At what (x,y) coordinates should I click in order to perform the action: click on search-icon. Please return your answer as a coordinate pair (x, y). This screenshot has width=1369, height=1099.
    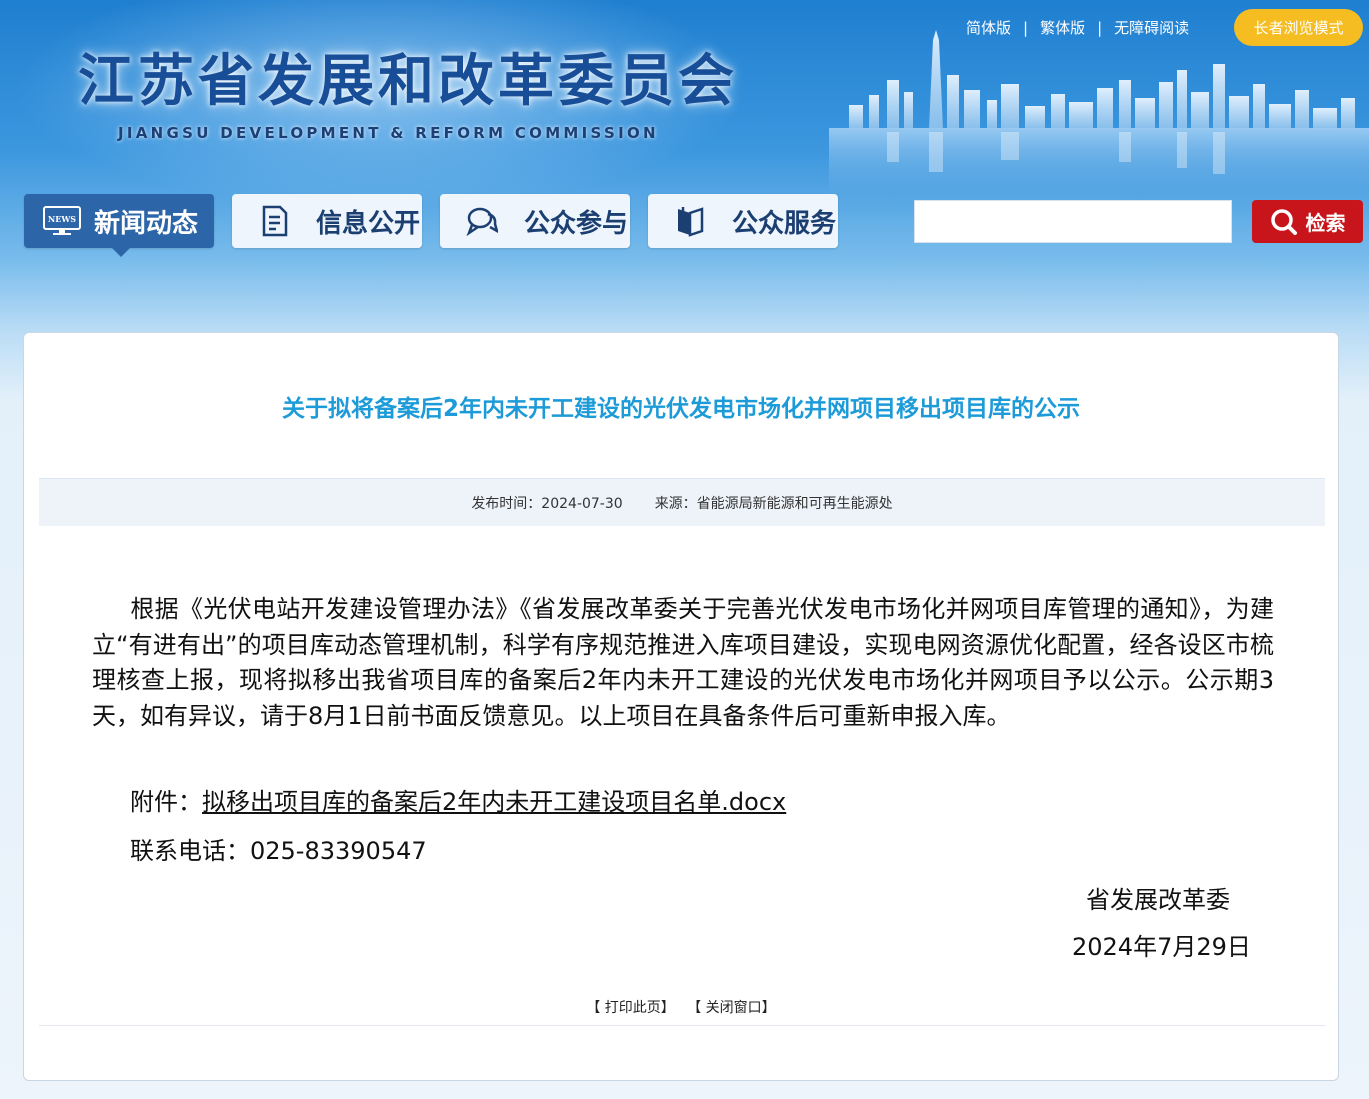
    Looking at the image, I should click on (1284, 222).